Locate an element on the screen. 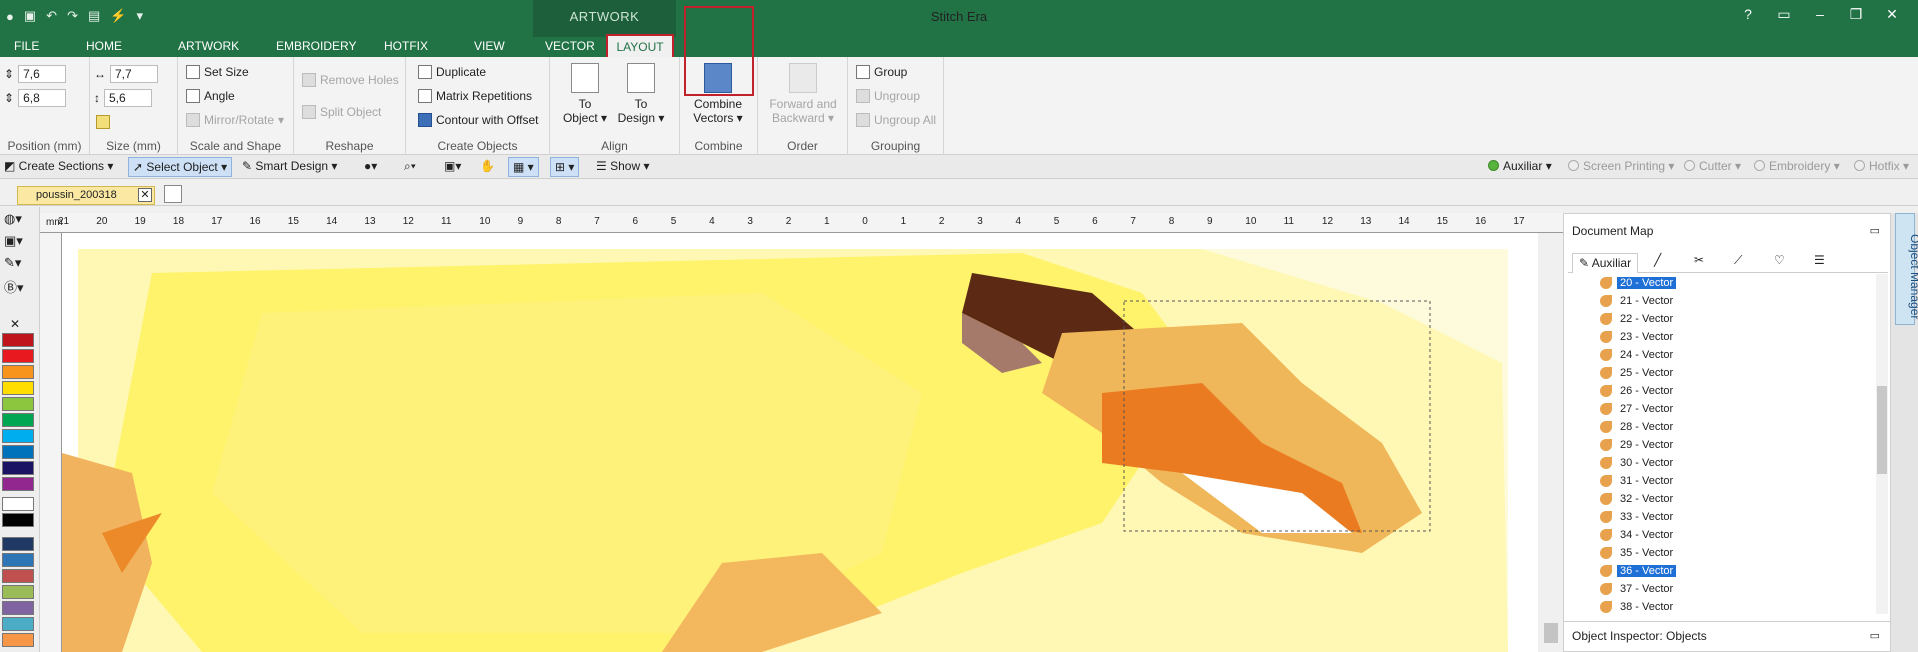 Image resolution: width=1918 pixels, height=652 pixels. close-icon: ✕ is located at coordinates (1892, 14).